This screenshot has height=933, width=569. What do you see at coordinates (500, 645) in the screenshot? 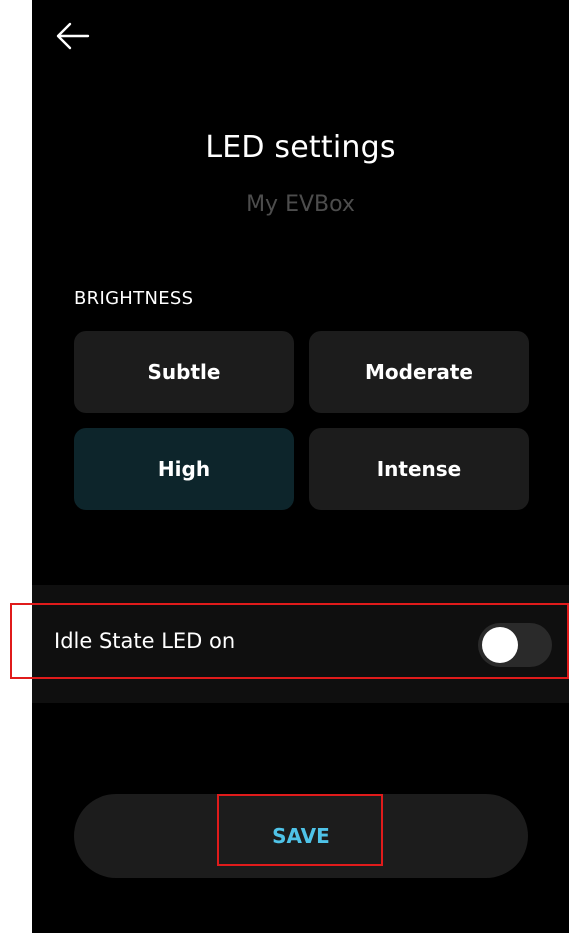
I see `toggle-knob` at bounding box center [500, 645].